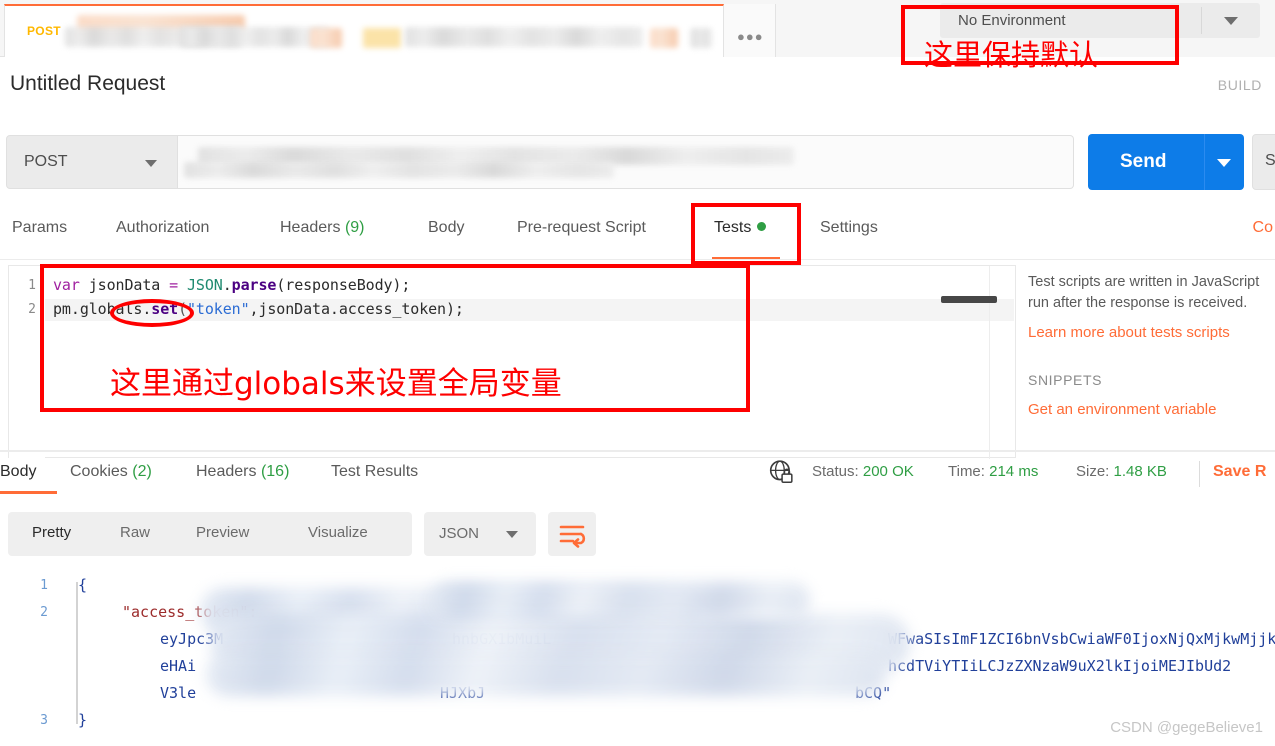 This screenshot has height=746, width=1275. Describe the element at coordinates (1151, 409) in the screenshot. I see `snippet-get-environment-variable: Get an environment variable` at that location.